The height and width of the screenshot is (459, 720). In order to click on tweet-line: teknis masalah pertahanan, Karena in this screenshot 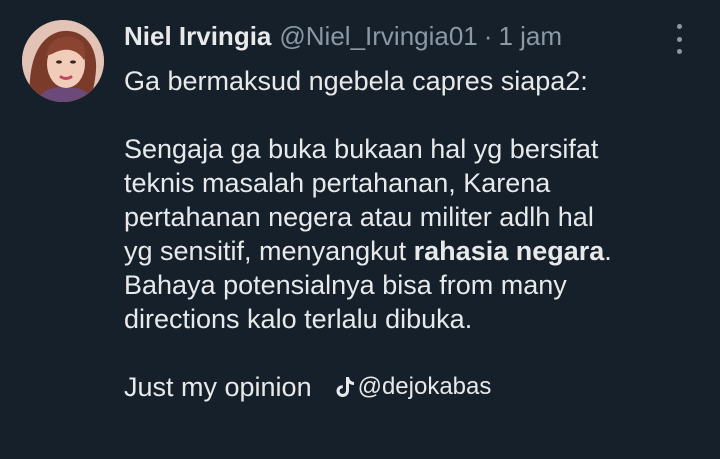, I will do `click(337, 183)`.